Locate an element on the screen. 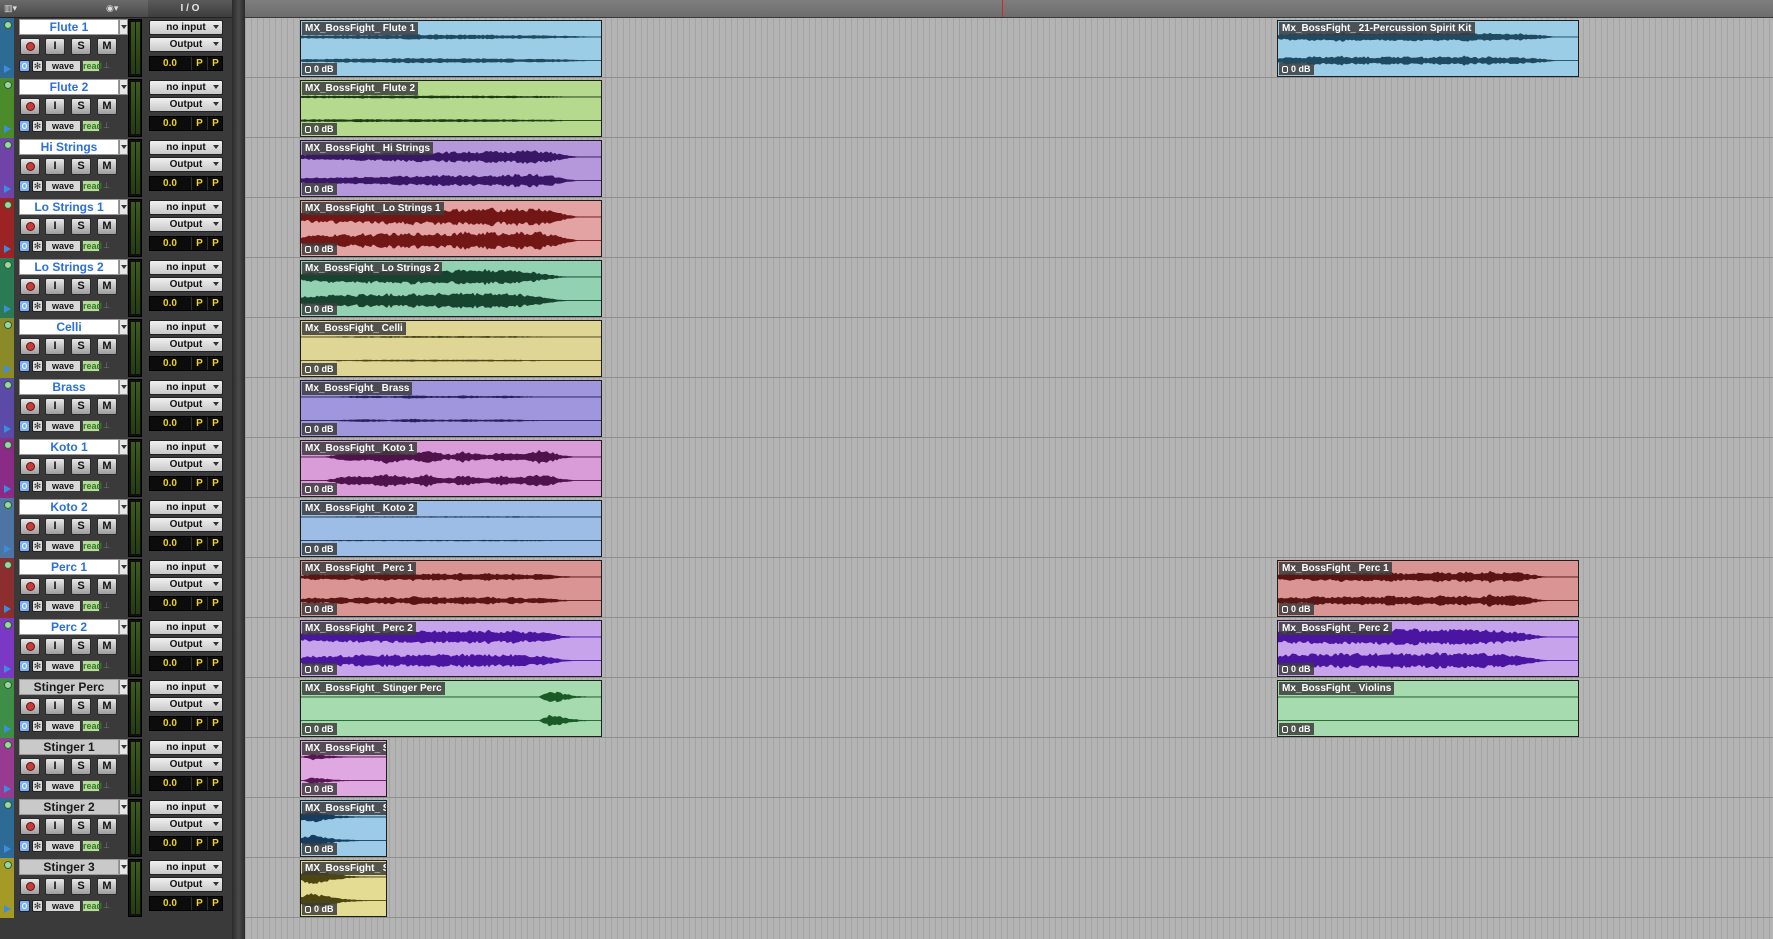  clip-name: MX_BossFight_ Koto 2 is located at coordinates (359, 508).